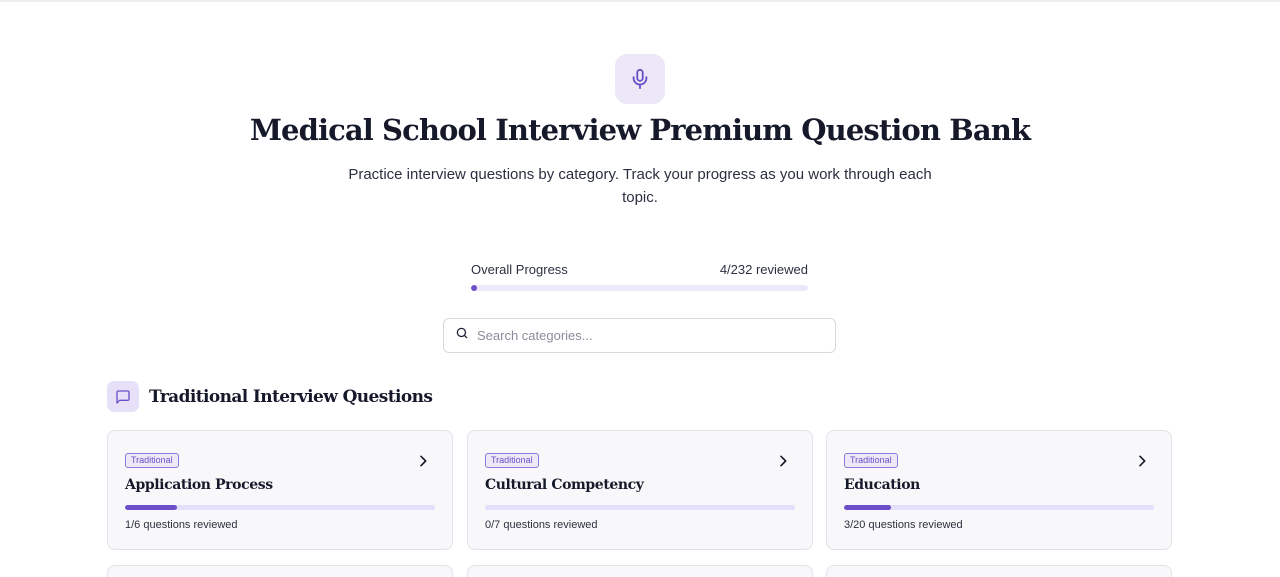 Image resolution: width=1280 pixels, height=577 pixels. I want to click on category-status: 1/6 questions reviewed, so click(181, 525).